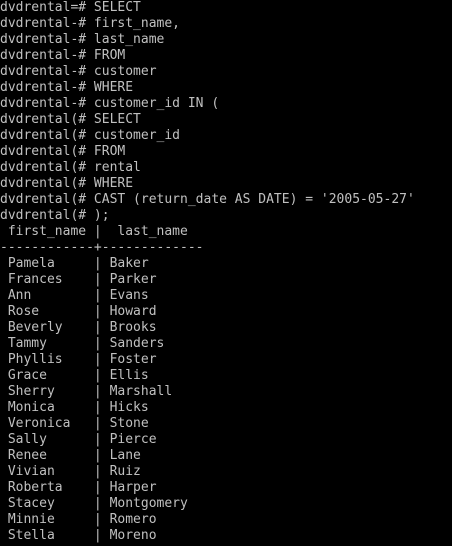 The width and height of the screenshot is (452, 546). I want to click on prompt-line: dvdrental-# customer_id IN (, so click(110, 103).